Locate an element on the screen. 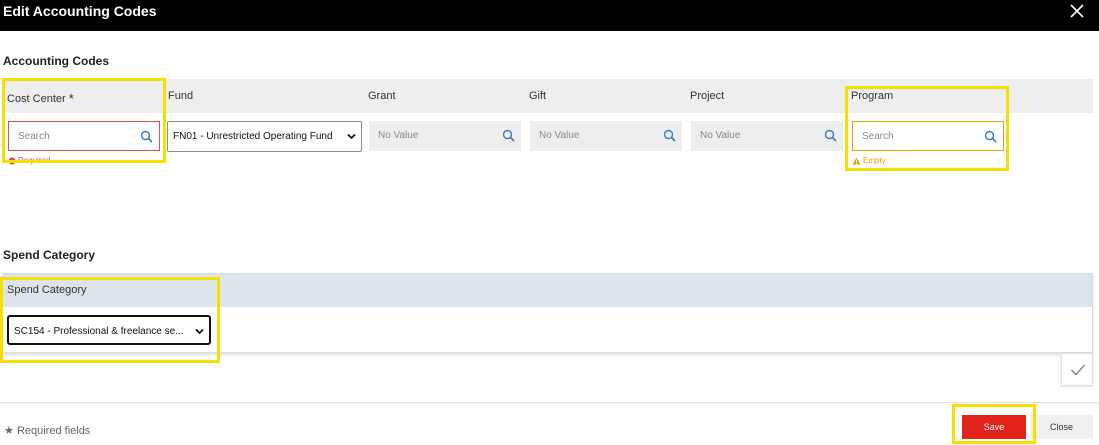 The height and width of the screenshot is (445, 1099). cost-center-search-input: Search is located at coordinates (84, 136).